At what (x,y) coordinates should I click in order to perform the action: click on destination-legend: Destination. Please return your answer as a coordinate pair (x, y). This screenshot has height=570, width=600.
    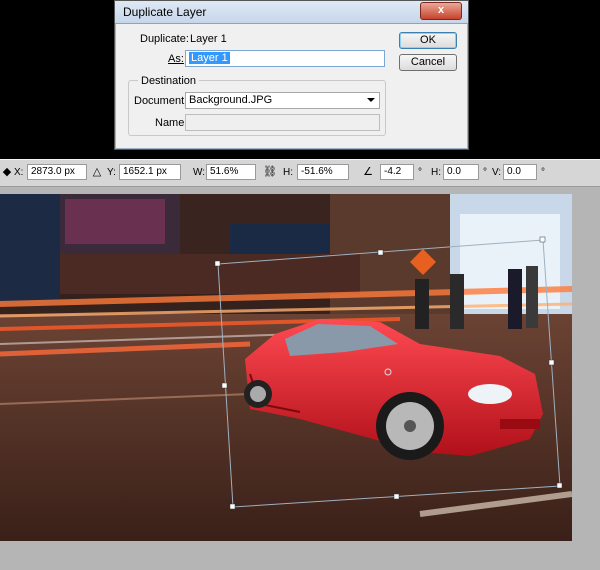
    Looking at the image, I should click on (169, 81).